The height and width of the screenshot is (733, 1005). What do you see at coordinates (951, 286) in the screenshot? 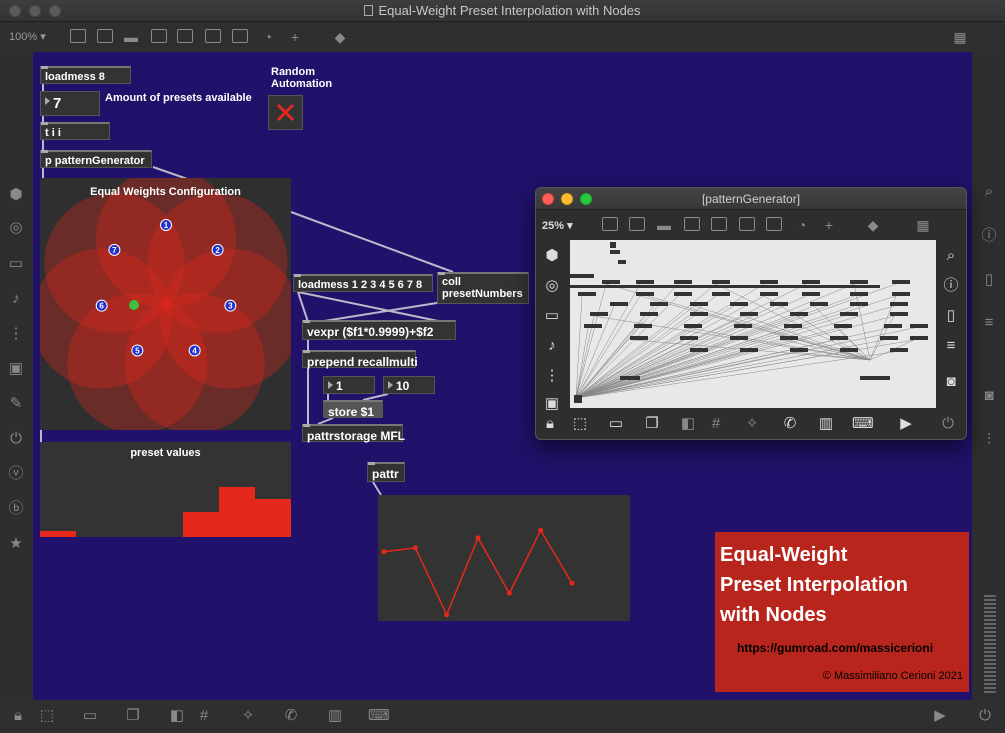
I see `sub-info-icon: ⓘ` at bounding box center [951, 286].